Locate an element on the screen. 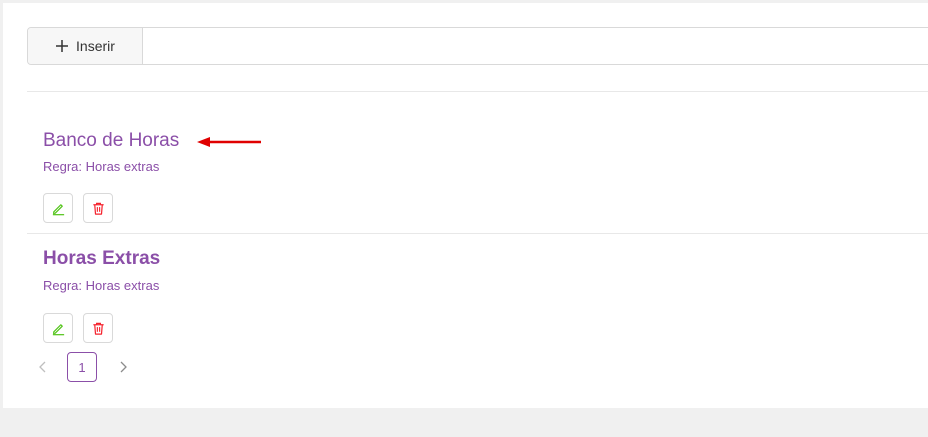 The height and width of the screenshot is (437, 928). insert-button: Inserir is located at coordinates (85, 46).